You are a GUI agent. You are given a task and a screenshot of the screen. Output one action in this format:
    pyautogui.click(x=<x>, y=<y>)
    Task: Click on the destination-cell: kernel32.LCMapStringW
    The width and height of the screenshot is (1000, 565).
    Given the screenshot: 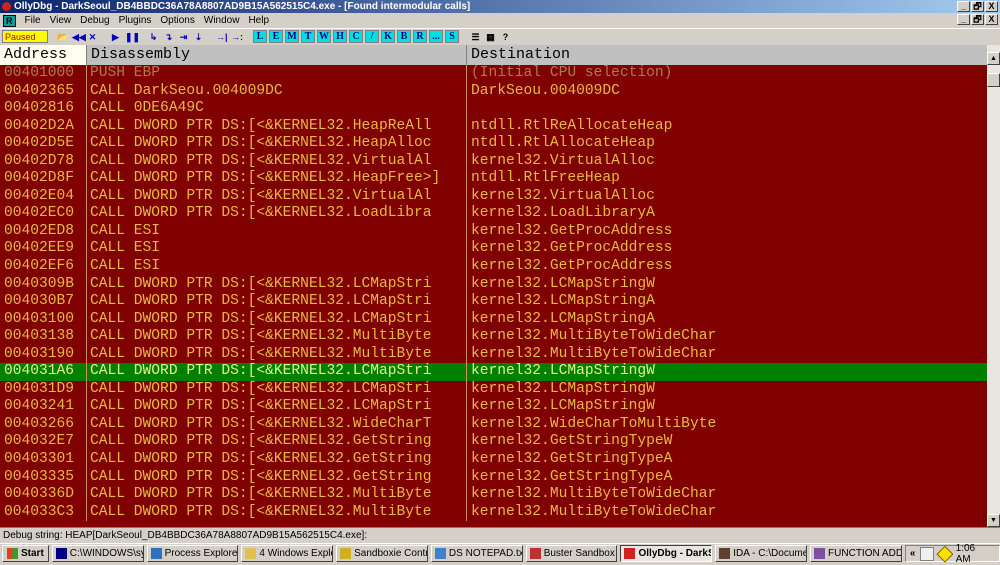 What is the action you would take?
    pyautogui.click(x=563, y=371)
    